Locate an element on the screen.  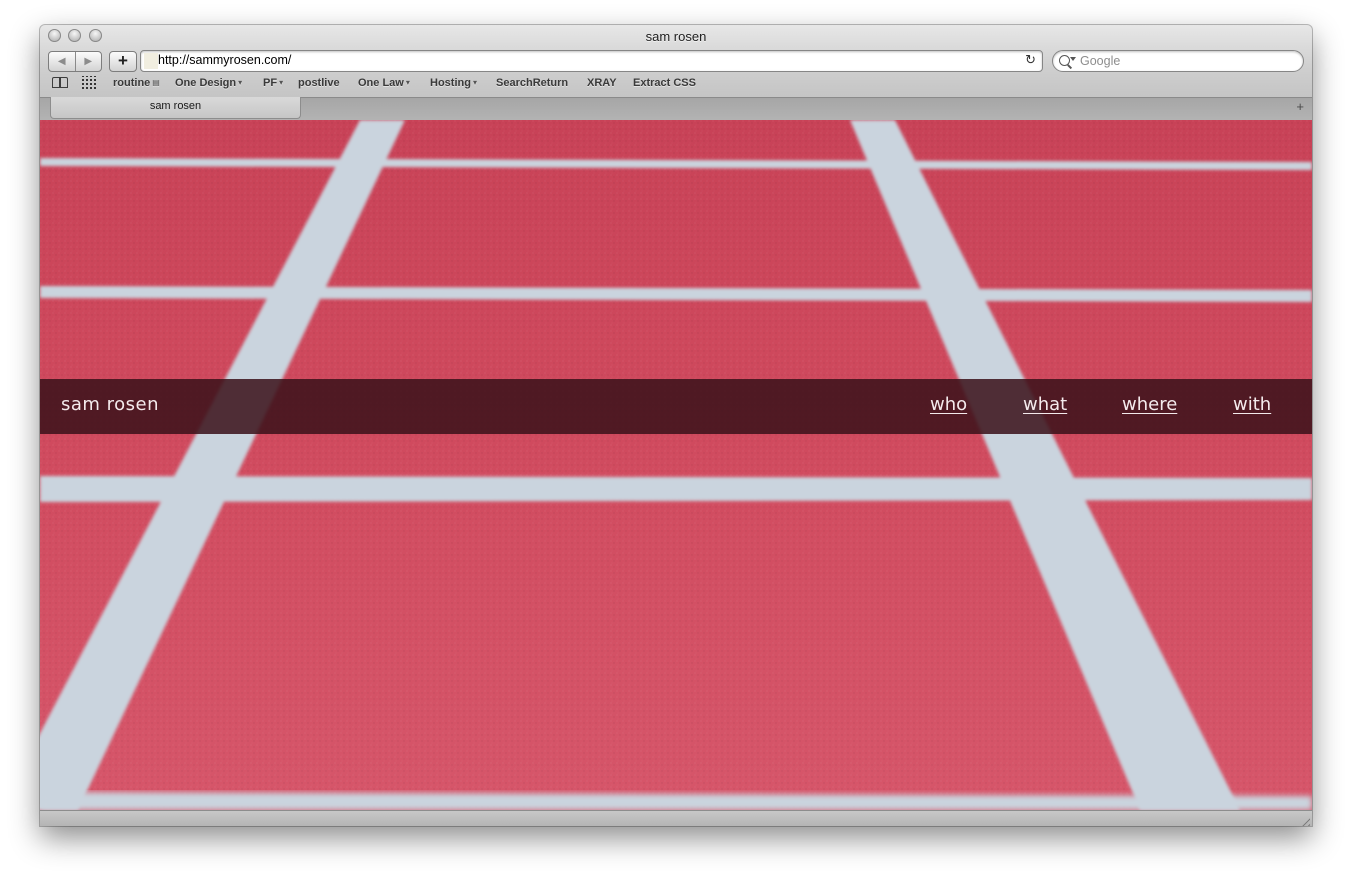
bookmarks-book-icon is located at coordinates (60, 82).